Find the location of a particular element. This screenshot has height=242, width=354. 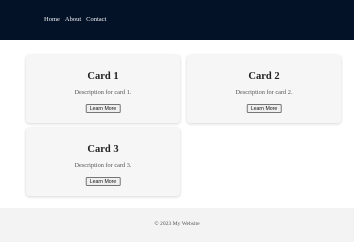

page-footer: © 2023 My Website is located at coordinates (177, 225).